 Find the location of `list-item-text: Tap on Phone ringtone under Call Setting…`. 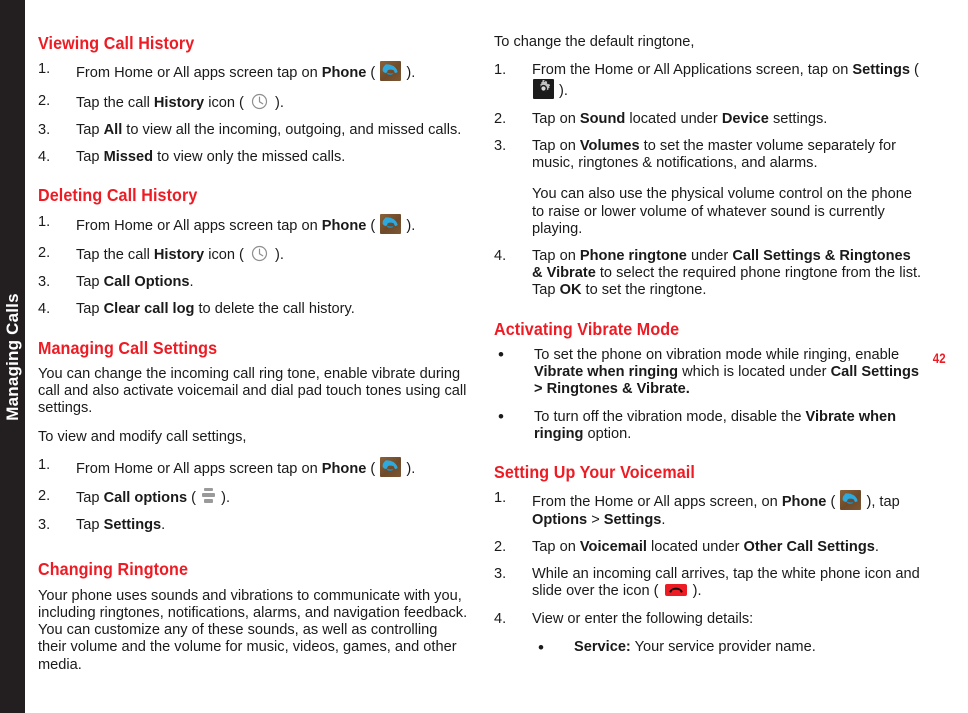

list-item-text: Tap on Phone ringtone under Call Setting… is located at coordinates (727, 273).